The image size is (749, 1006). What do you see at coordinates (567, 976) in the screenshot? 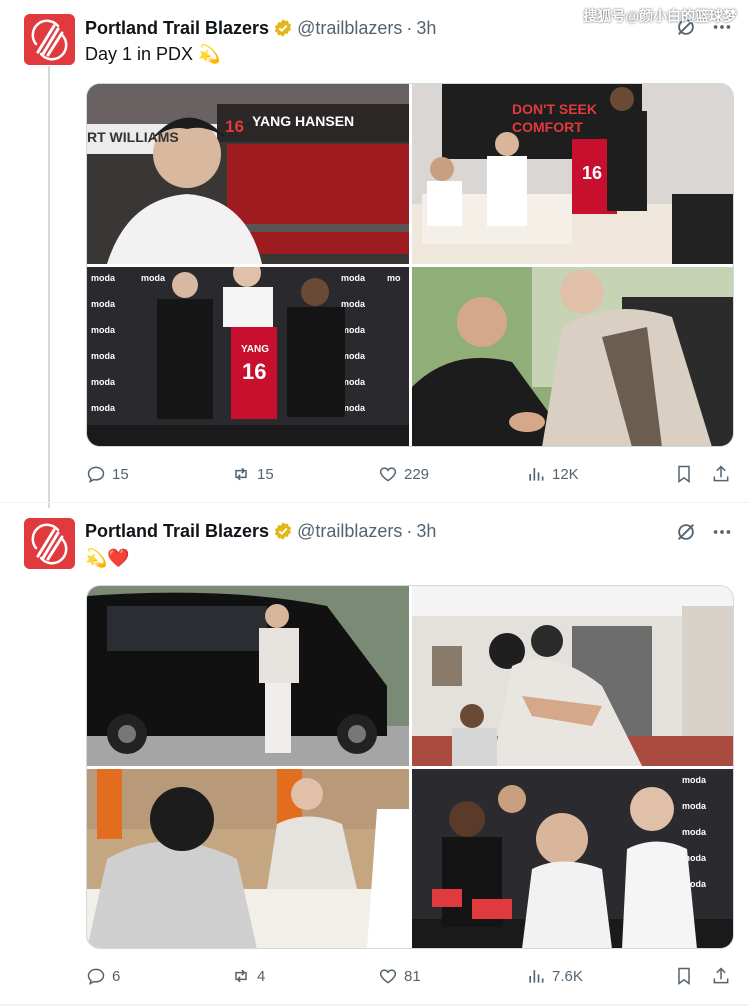
I see `view-count: 7.6K` at bounding box center [567, 976].